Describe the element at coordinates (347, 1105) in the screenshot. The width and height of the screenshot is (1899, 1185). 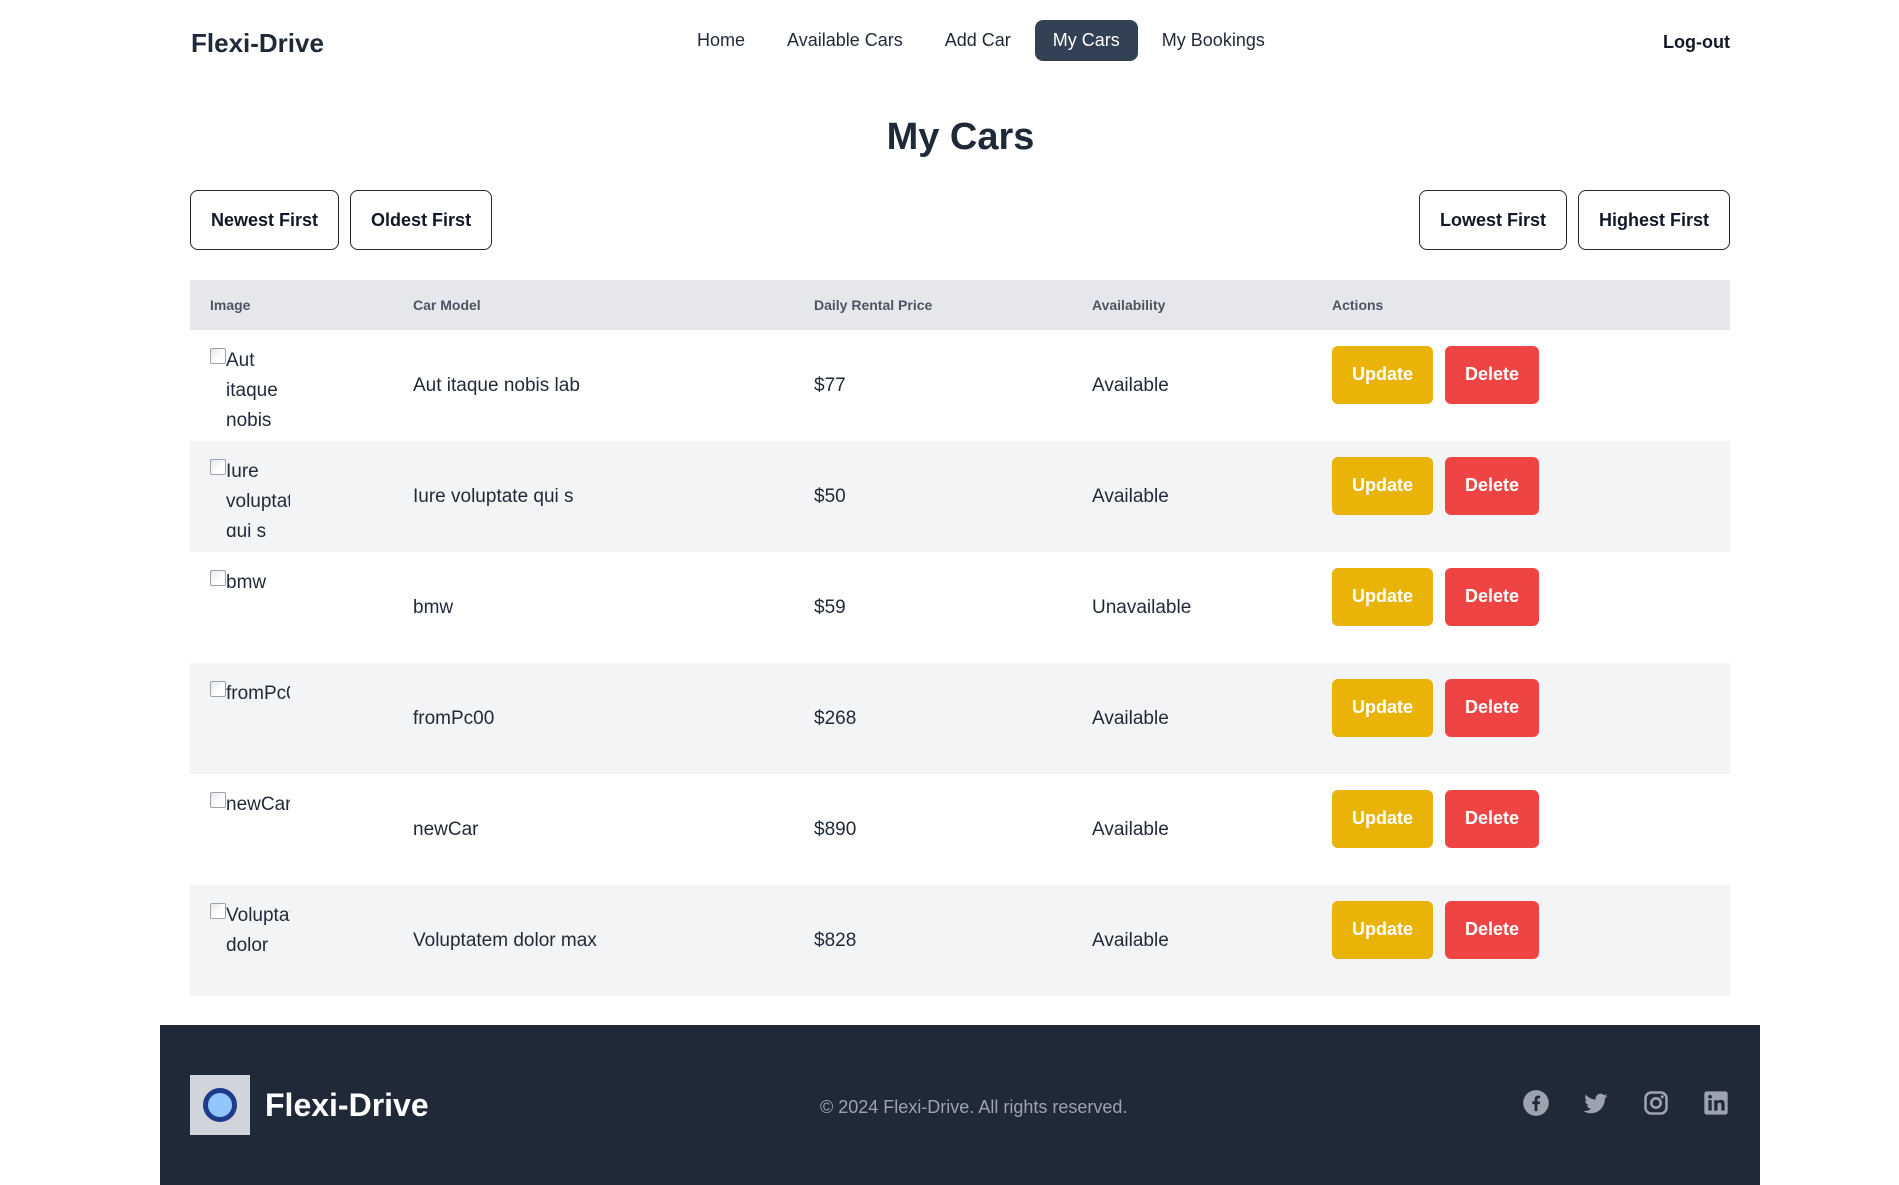
I see `footer-brand: Flexi-Drive` at that location.